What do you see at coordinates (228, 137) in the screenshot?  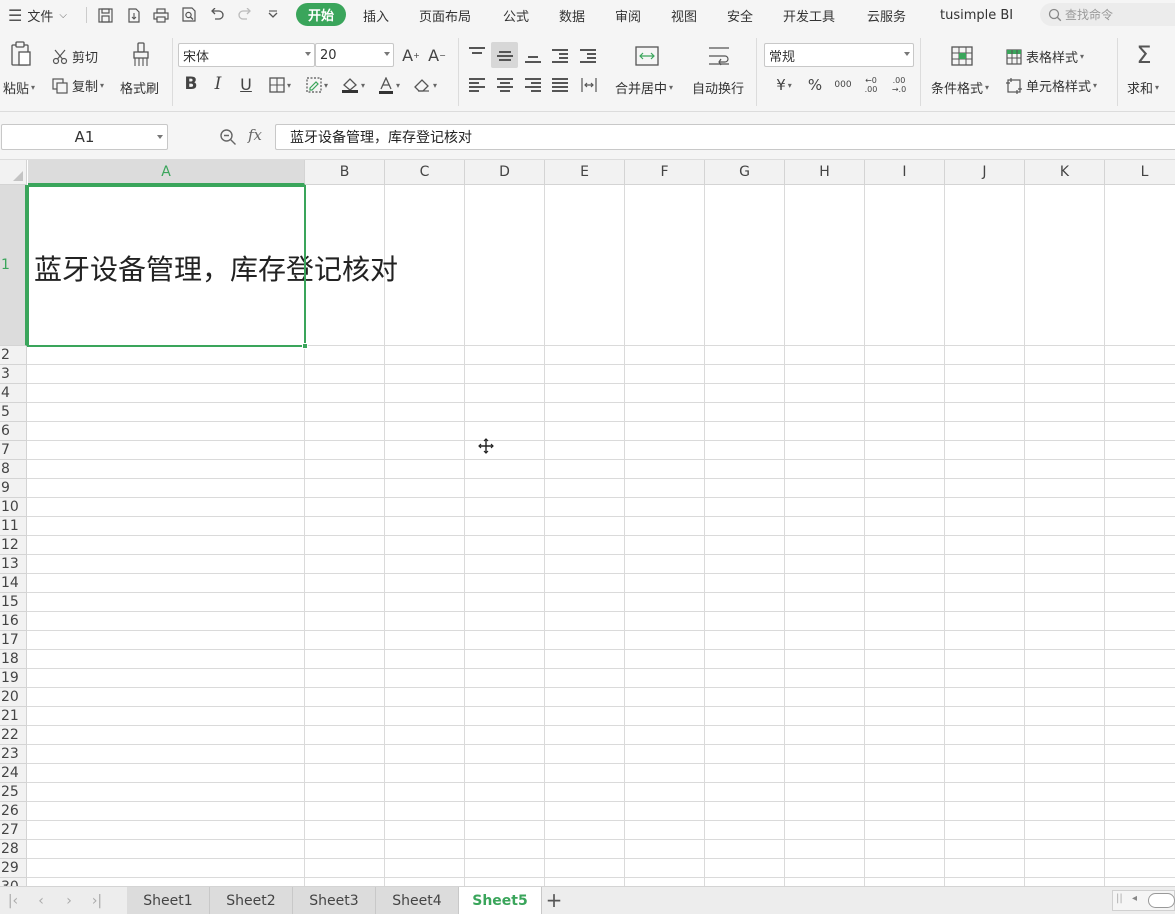 I see `zoom-icon` at bounding box center [228, 137].